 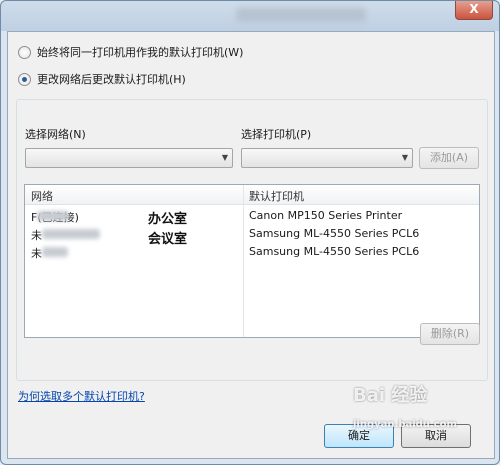 What do you see at coordinates (326, 215) in the screenshot?
I see `row-printer: Canon MP150 Series Printer` at bounding box center [326, 215].